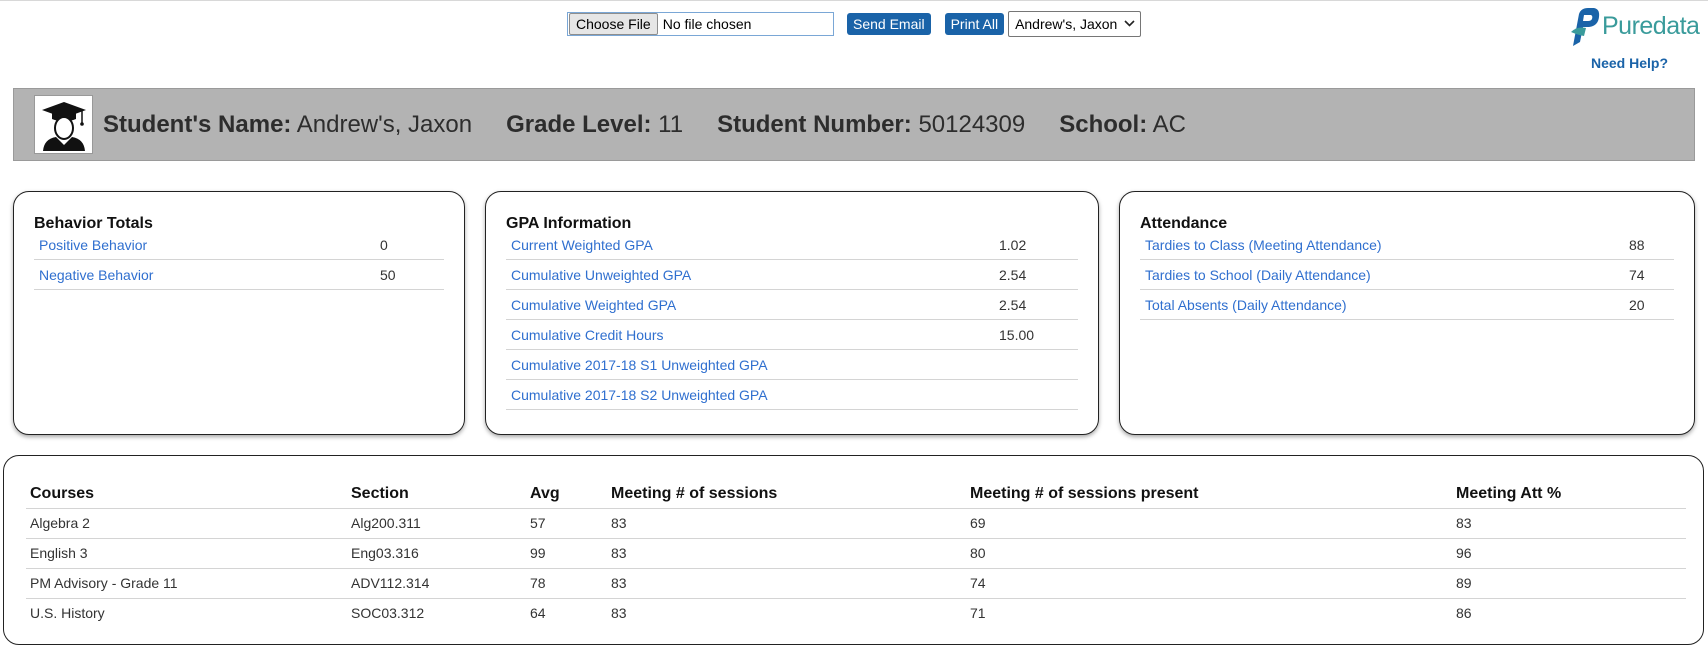  Describe the element at coordinates (62, 493) in the screenshot. I see `column-header: Courses` at that location.